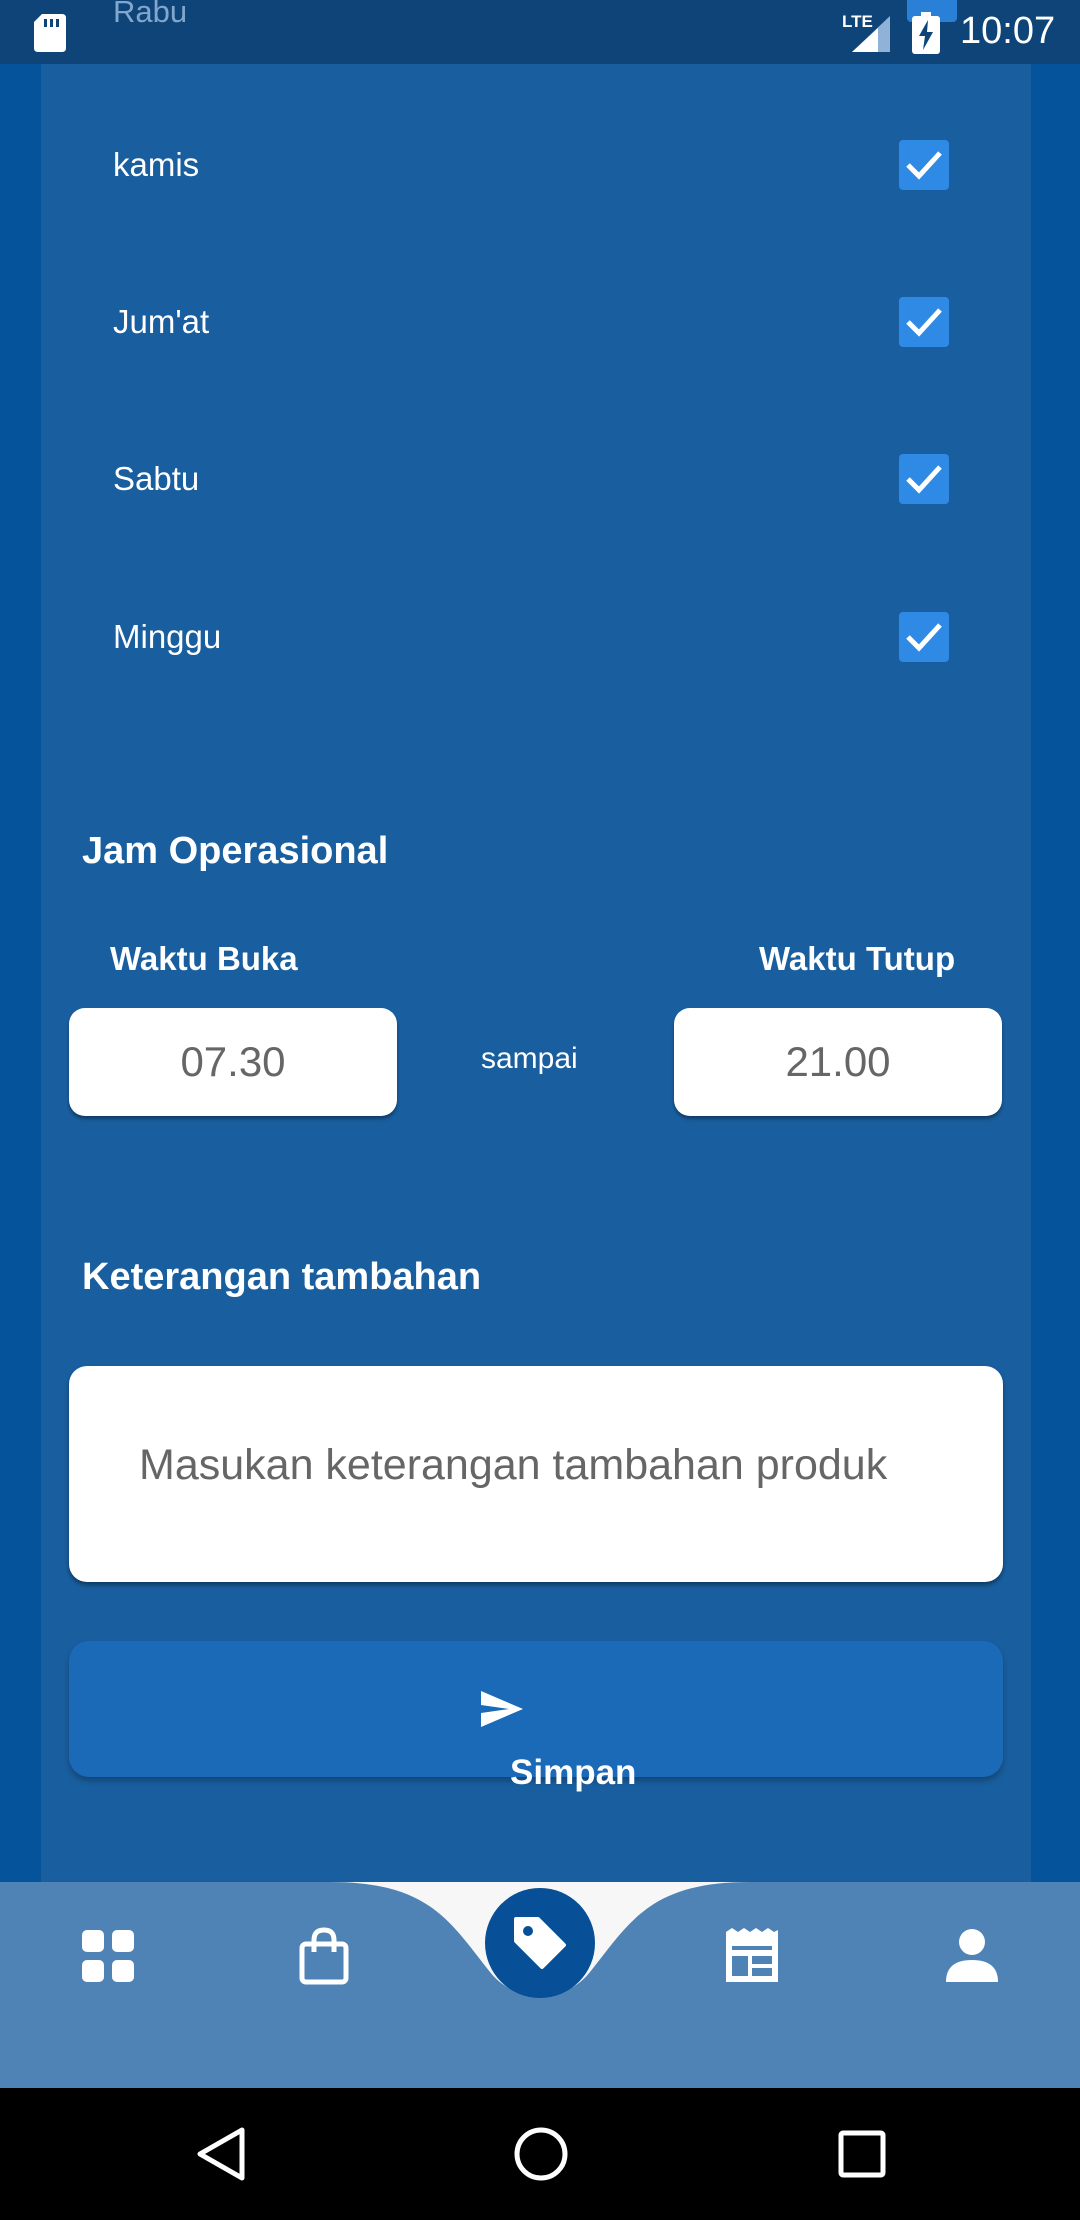 The width and height of the screenshot is (1080, 2220). What do you see at coordinates (857, 958) in the screenshot?
I see `close-time-label: Waktu Tutup` at bounding box center [857, 958].